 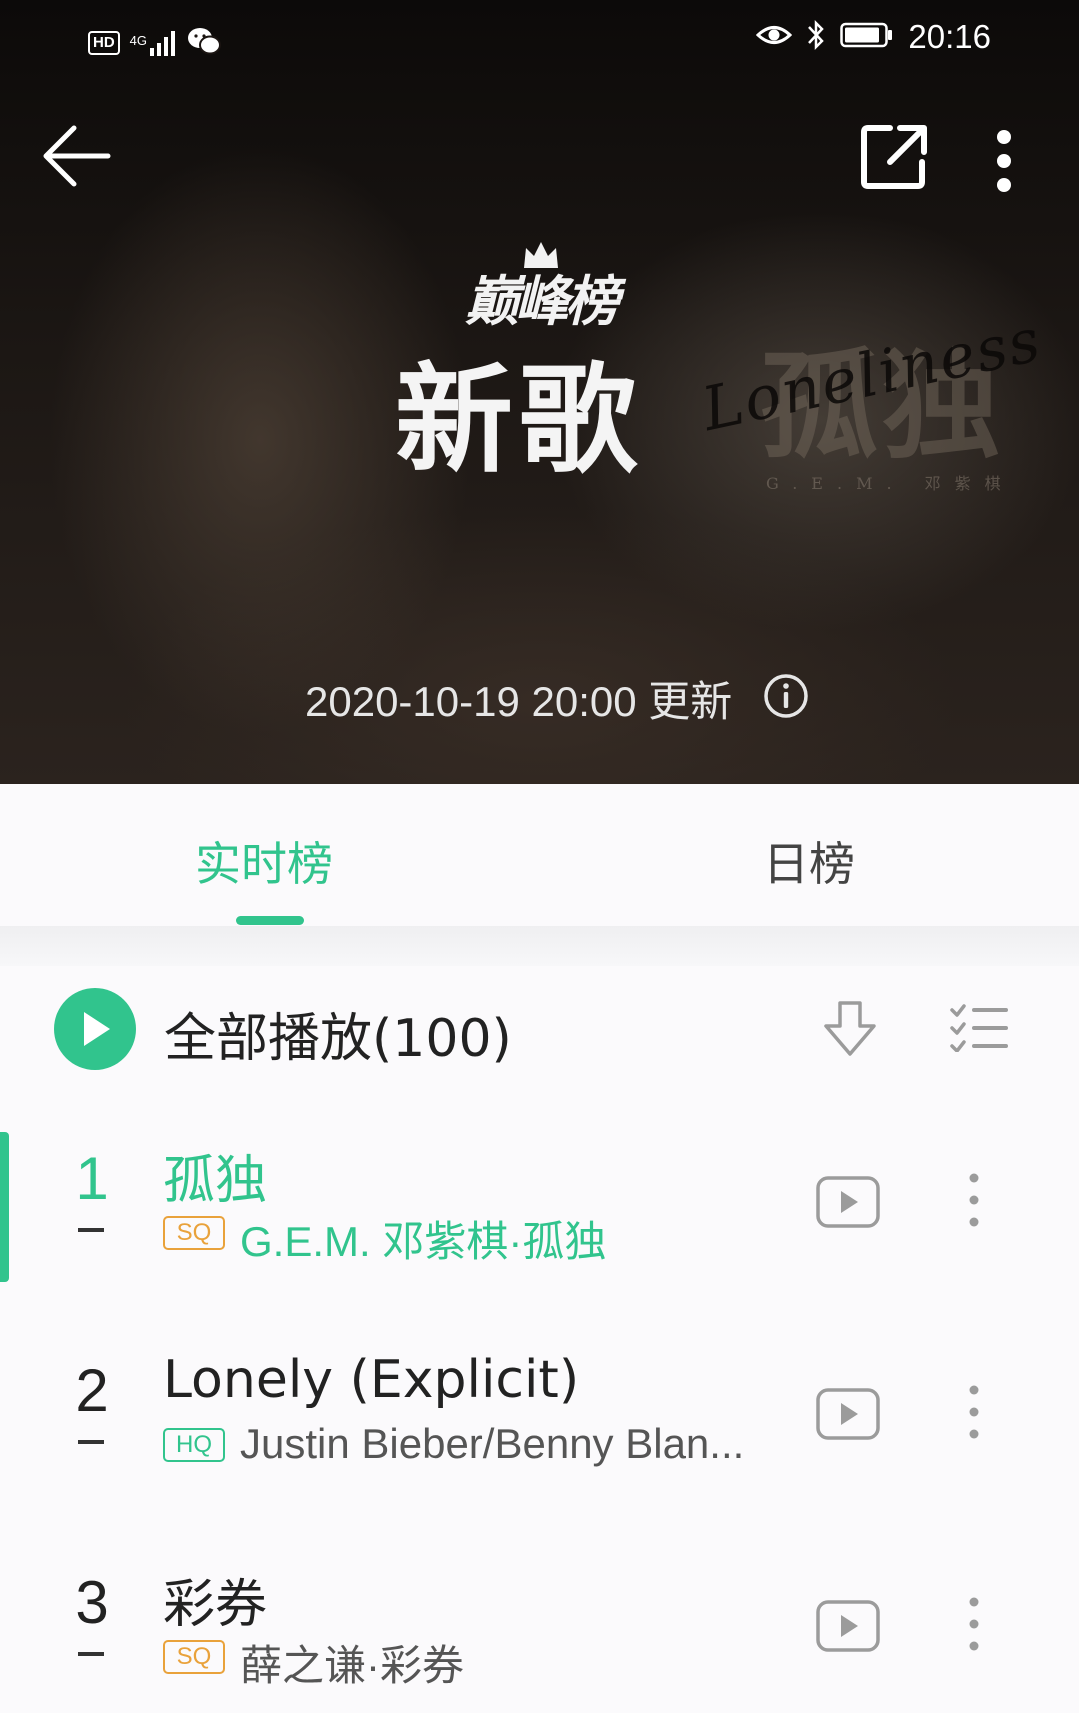 What do you see at coordinates (4, 1207) in the screenshot?
I see `now-playing-indicator` at bounding box center [4, 1207].